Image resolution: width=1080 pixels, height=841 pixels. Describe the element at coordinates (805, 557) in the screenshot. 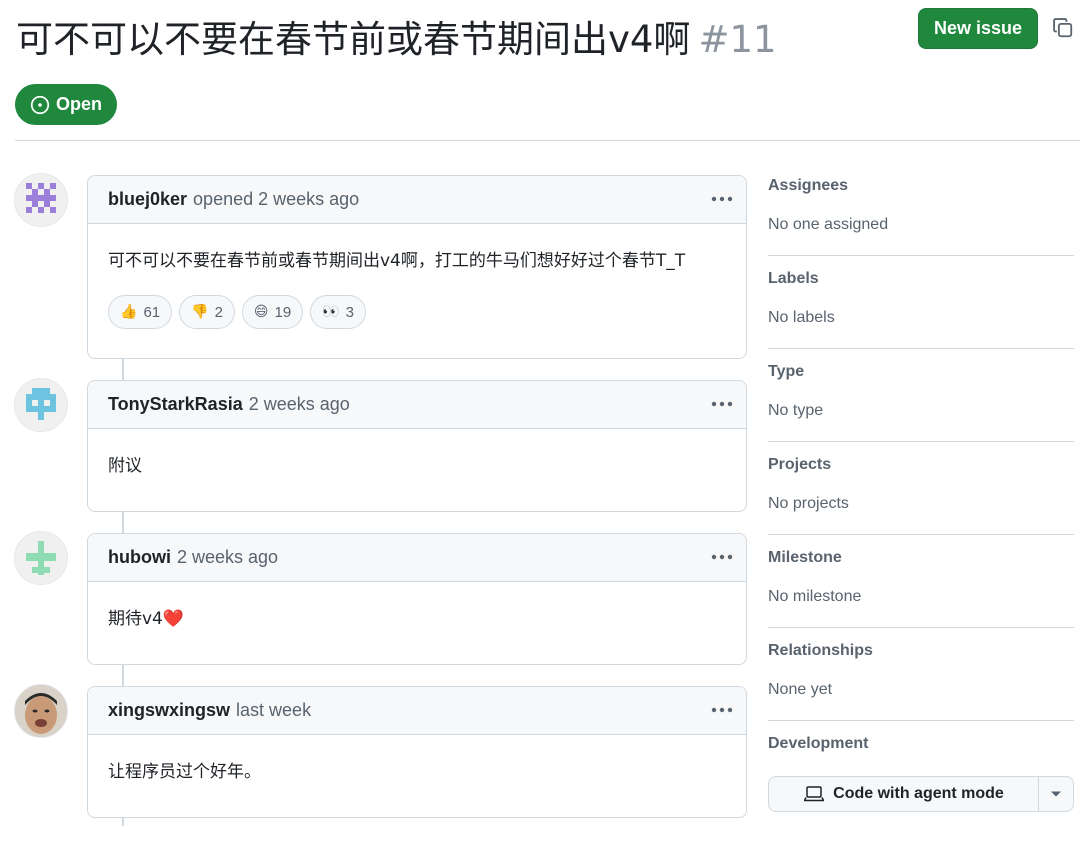

I see `sidebar-label: Milestone` at that location.